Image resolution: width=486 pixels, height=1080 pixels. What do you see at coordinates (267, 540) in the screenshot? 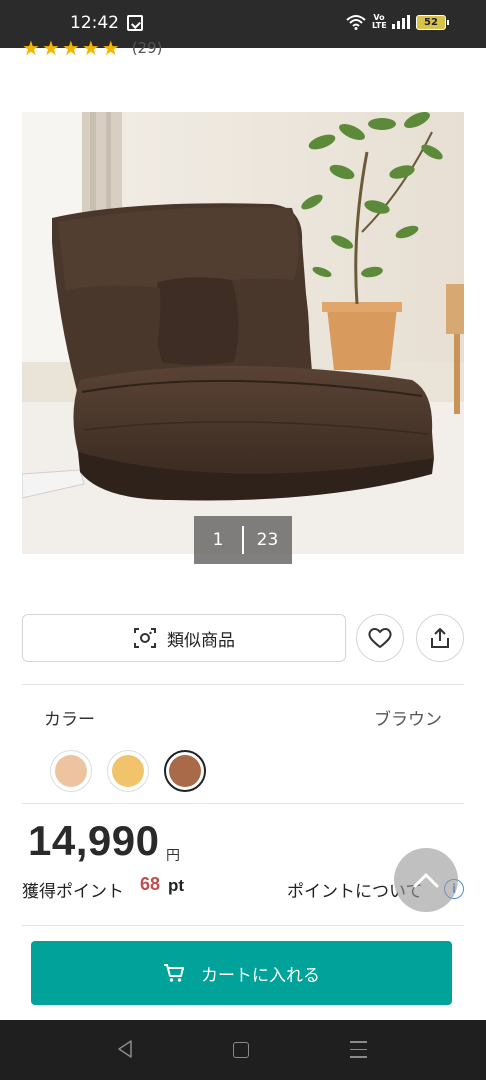
I see `image-counter-total: 23` at bounding box center [267, 540].